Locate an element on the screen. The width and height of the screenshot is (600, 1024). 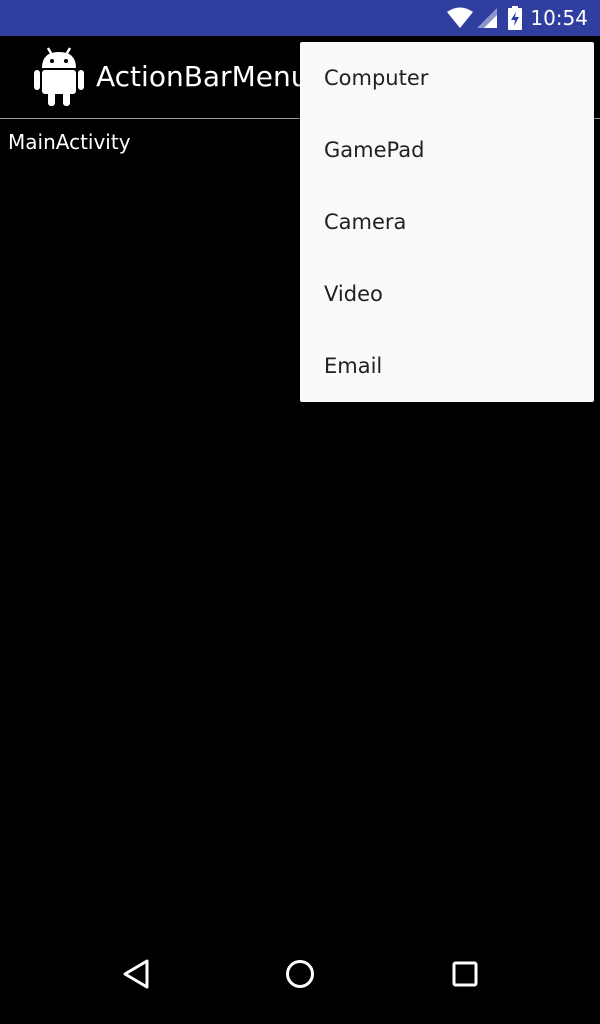
back-icon is located at coordinates (136, 976).